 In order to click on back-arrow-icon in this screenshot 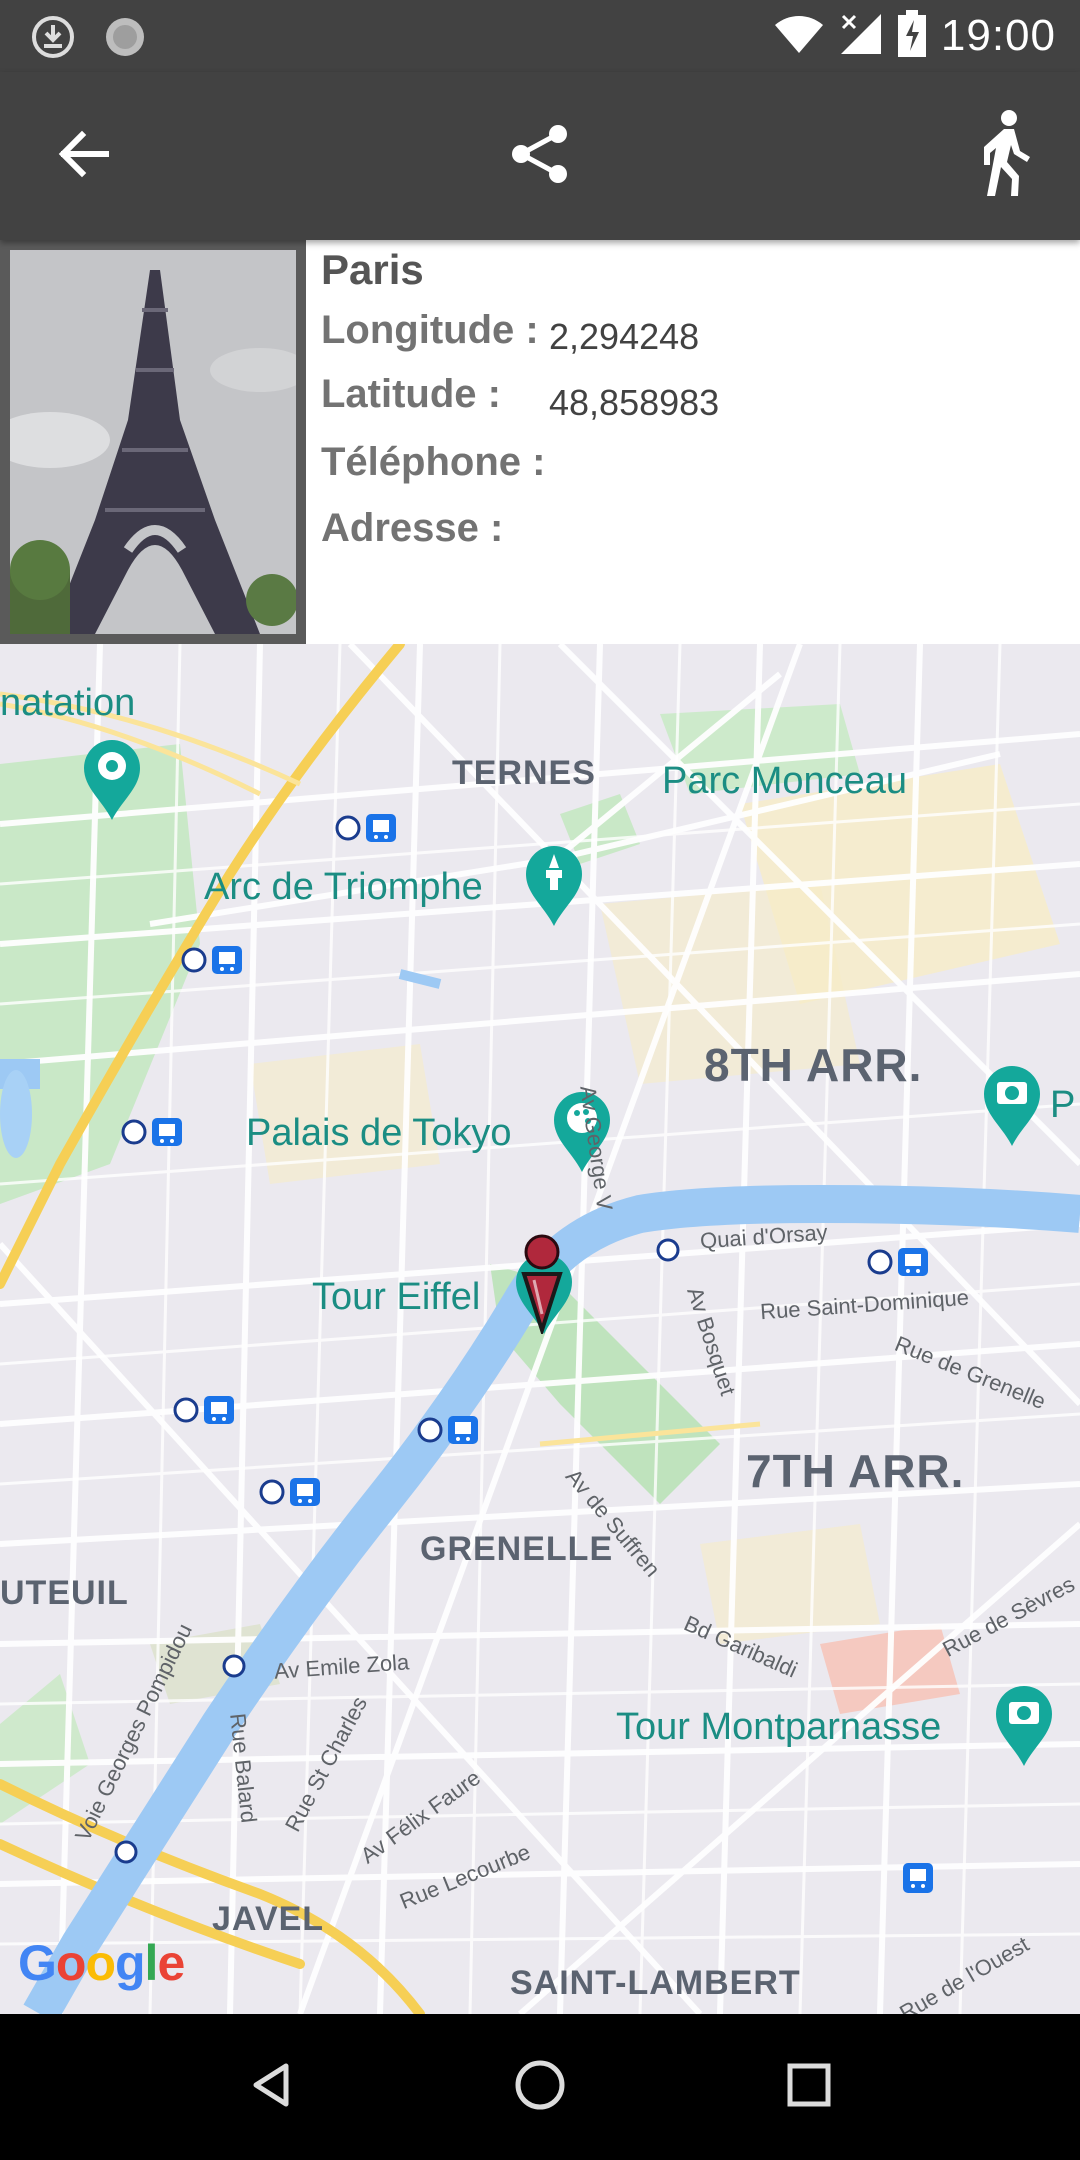, I will do `click(84, 156)`.